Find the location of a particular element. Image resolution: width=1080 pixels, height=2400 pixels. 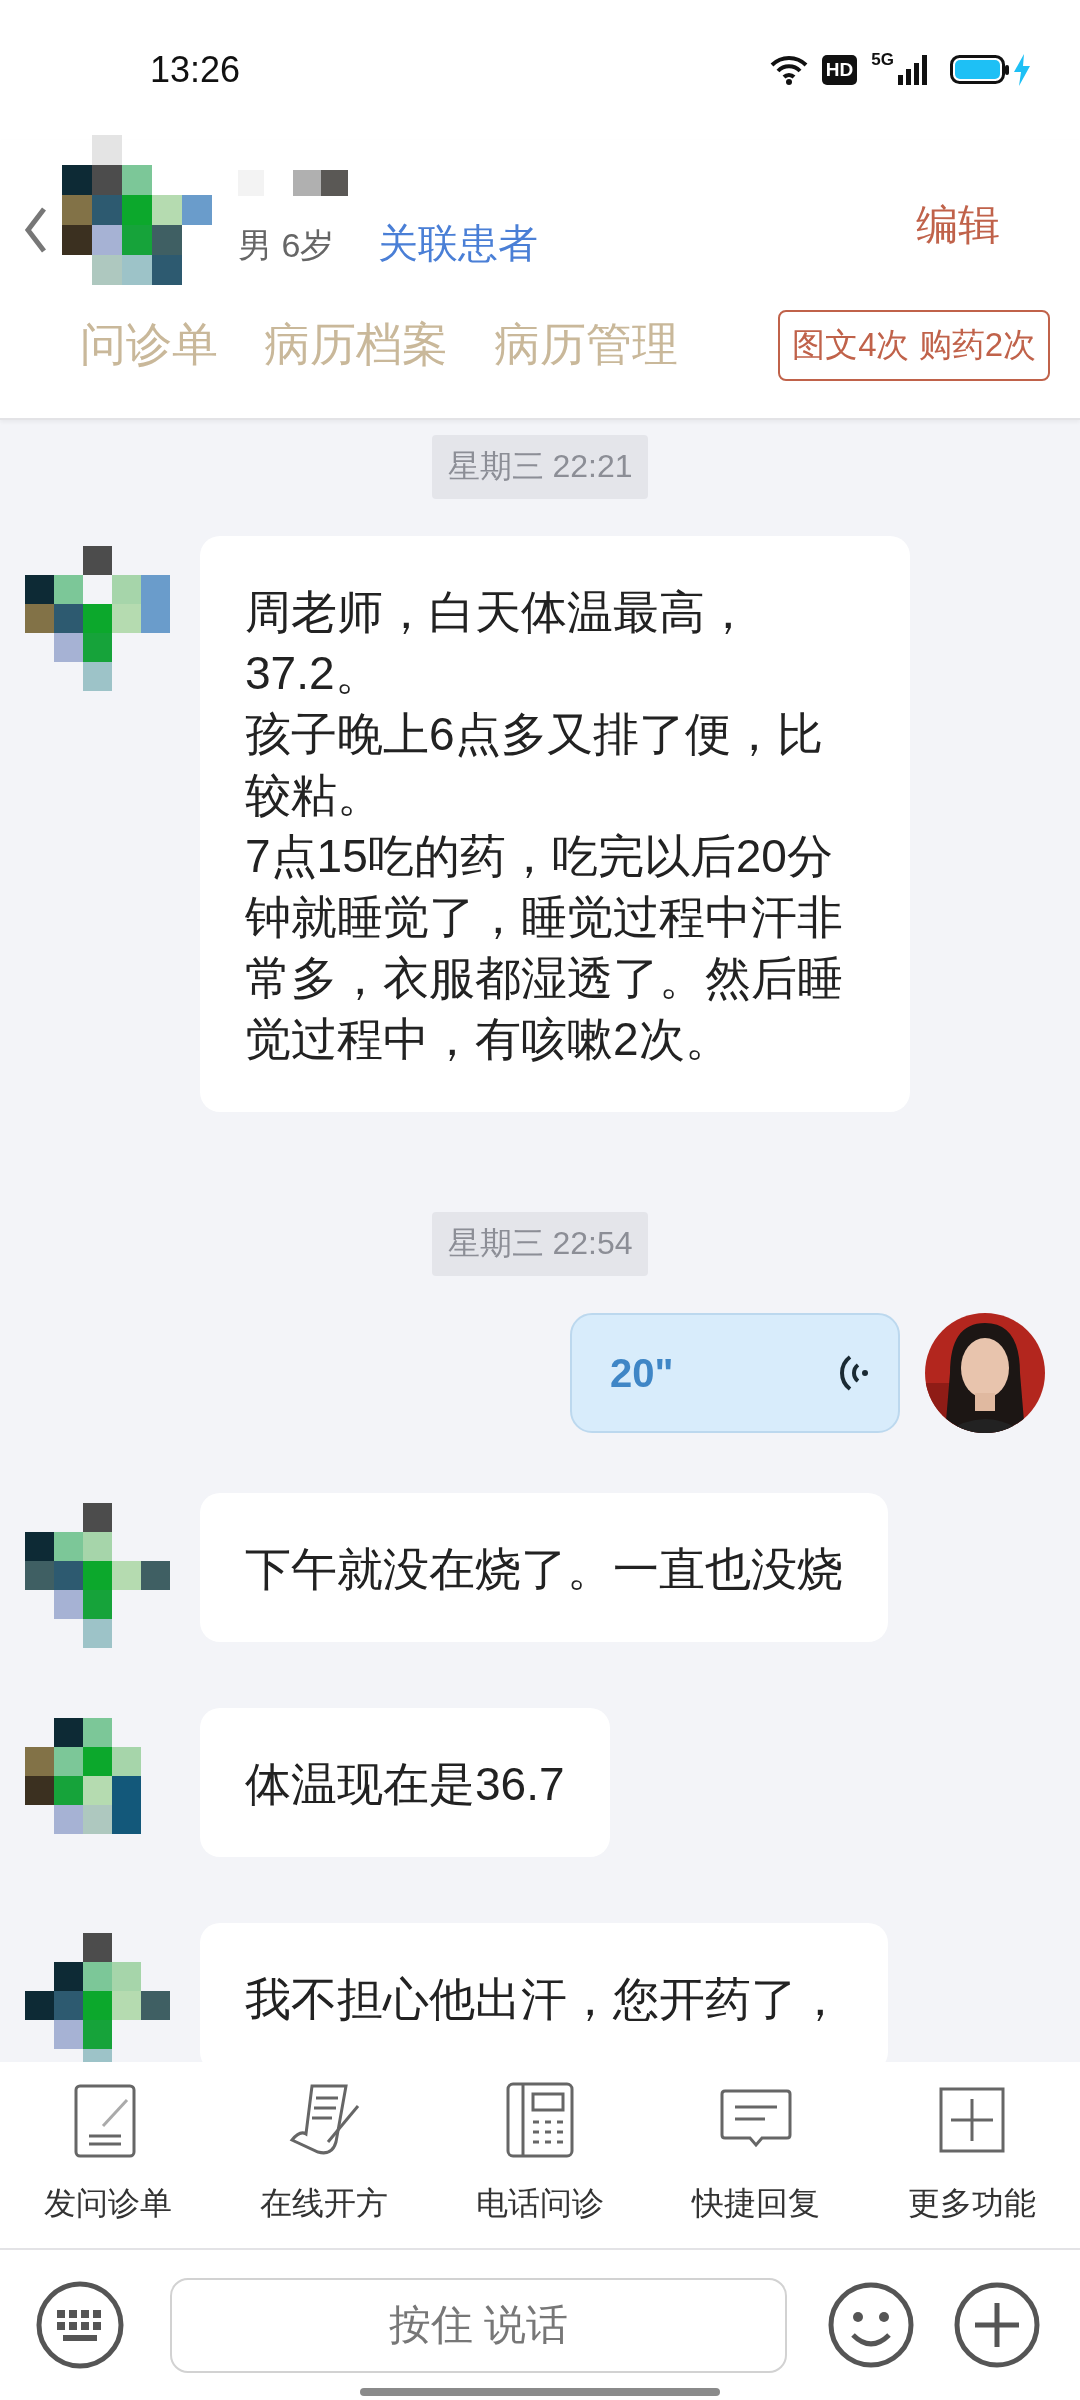

emoji-icon is located at coordinates (871, 2325).